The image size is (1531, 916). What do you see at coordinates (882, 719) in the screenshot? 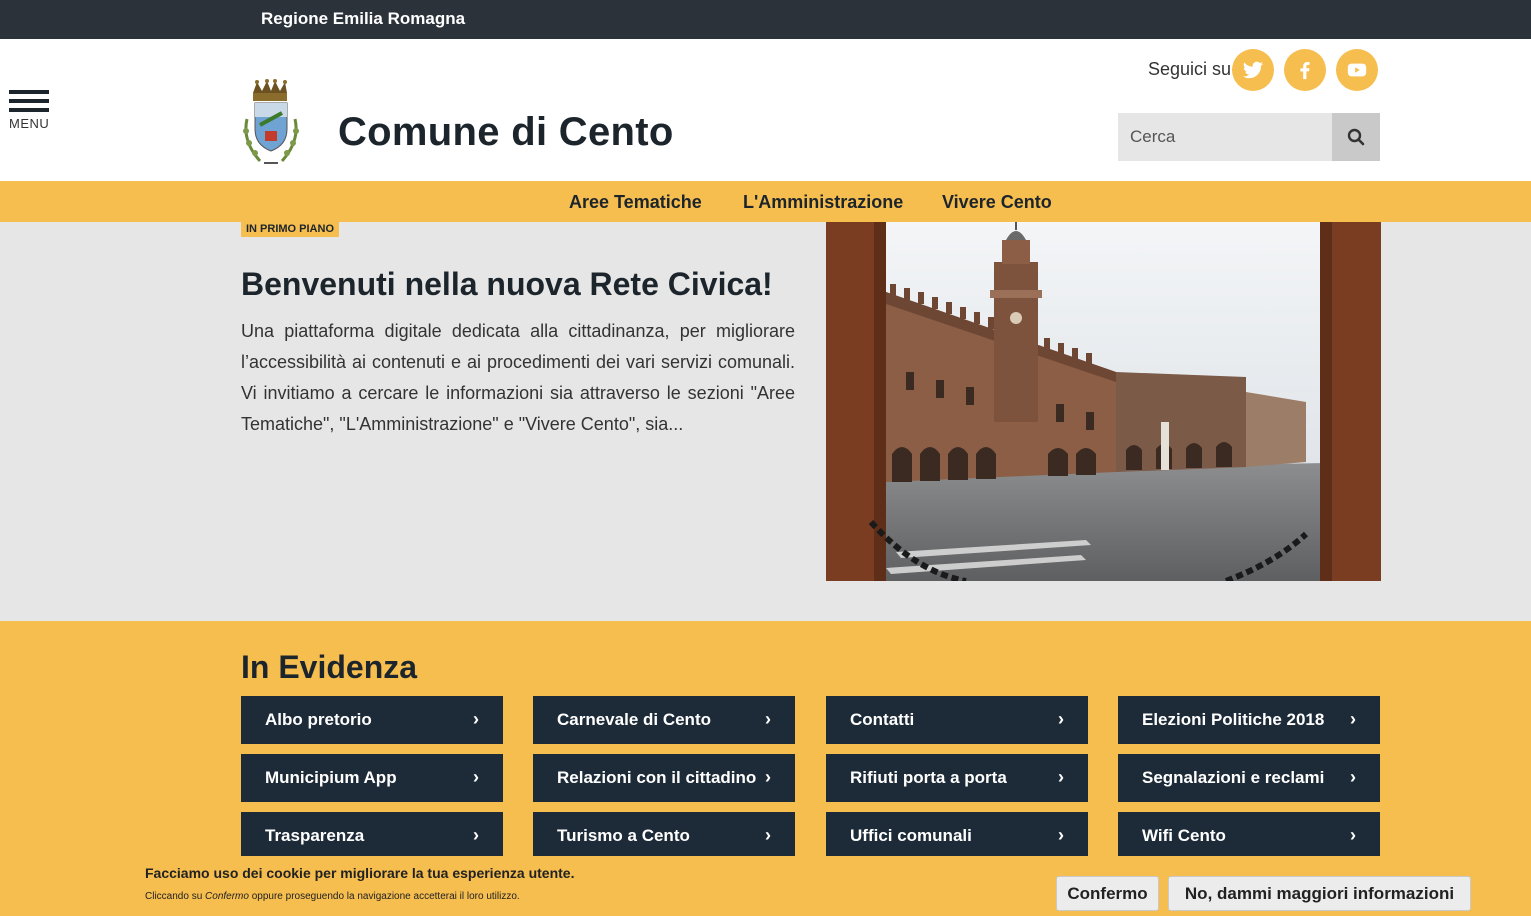
I see `tile-label: Contatti` at bounding box center [882, 719].